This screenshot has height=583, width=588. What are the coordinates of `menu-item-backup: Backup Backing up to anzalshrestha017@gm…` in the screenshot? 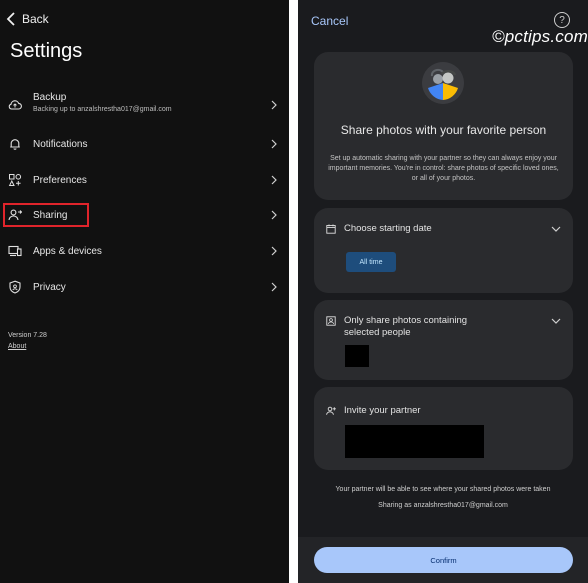 It's located at (144, 105).